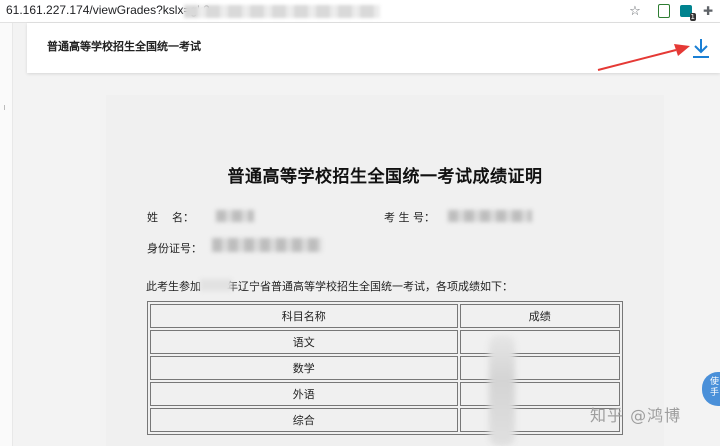  I want to click on scores-redacted, so click(502, 390).